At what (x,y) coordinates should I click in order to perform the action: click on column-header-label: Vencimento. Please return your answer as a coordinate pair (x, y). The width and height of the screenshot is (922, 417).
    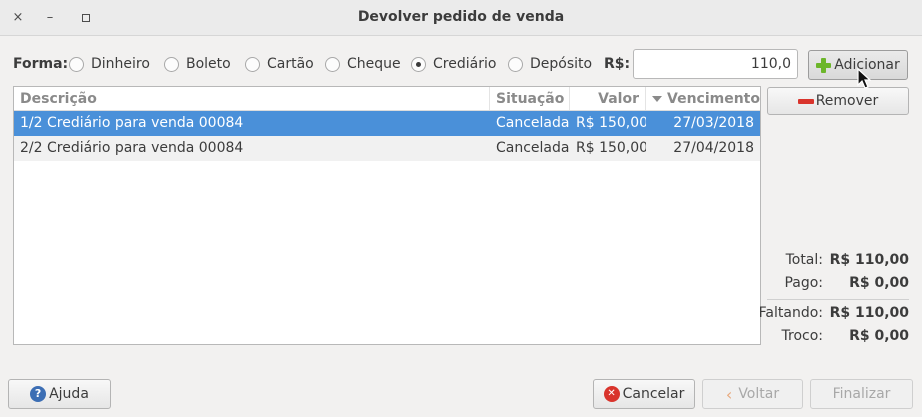
    Looking at the image, I should click on (713, 99).